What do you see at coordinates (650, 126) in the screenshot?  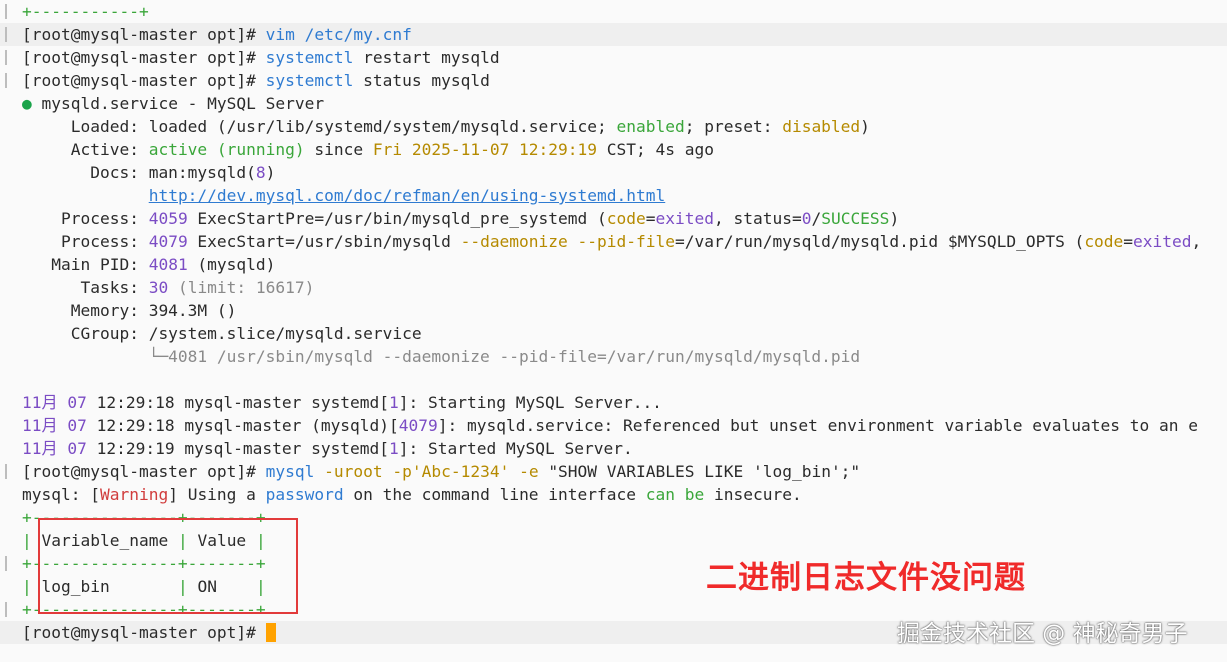 I see `text-segment: enabled` at bounding box center [650, 126].